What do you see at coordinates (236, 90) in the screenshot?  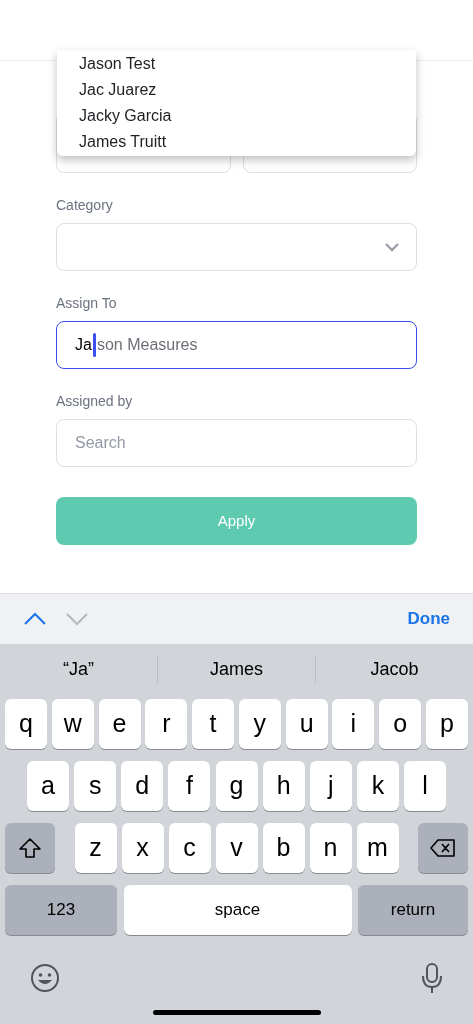 I see `dropdown-option: Jac Juarez` at bounding box center [236, 90].